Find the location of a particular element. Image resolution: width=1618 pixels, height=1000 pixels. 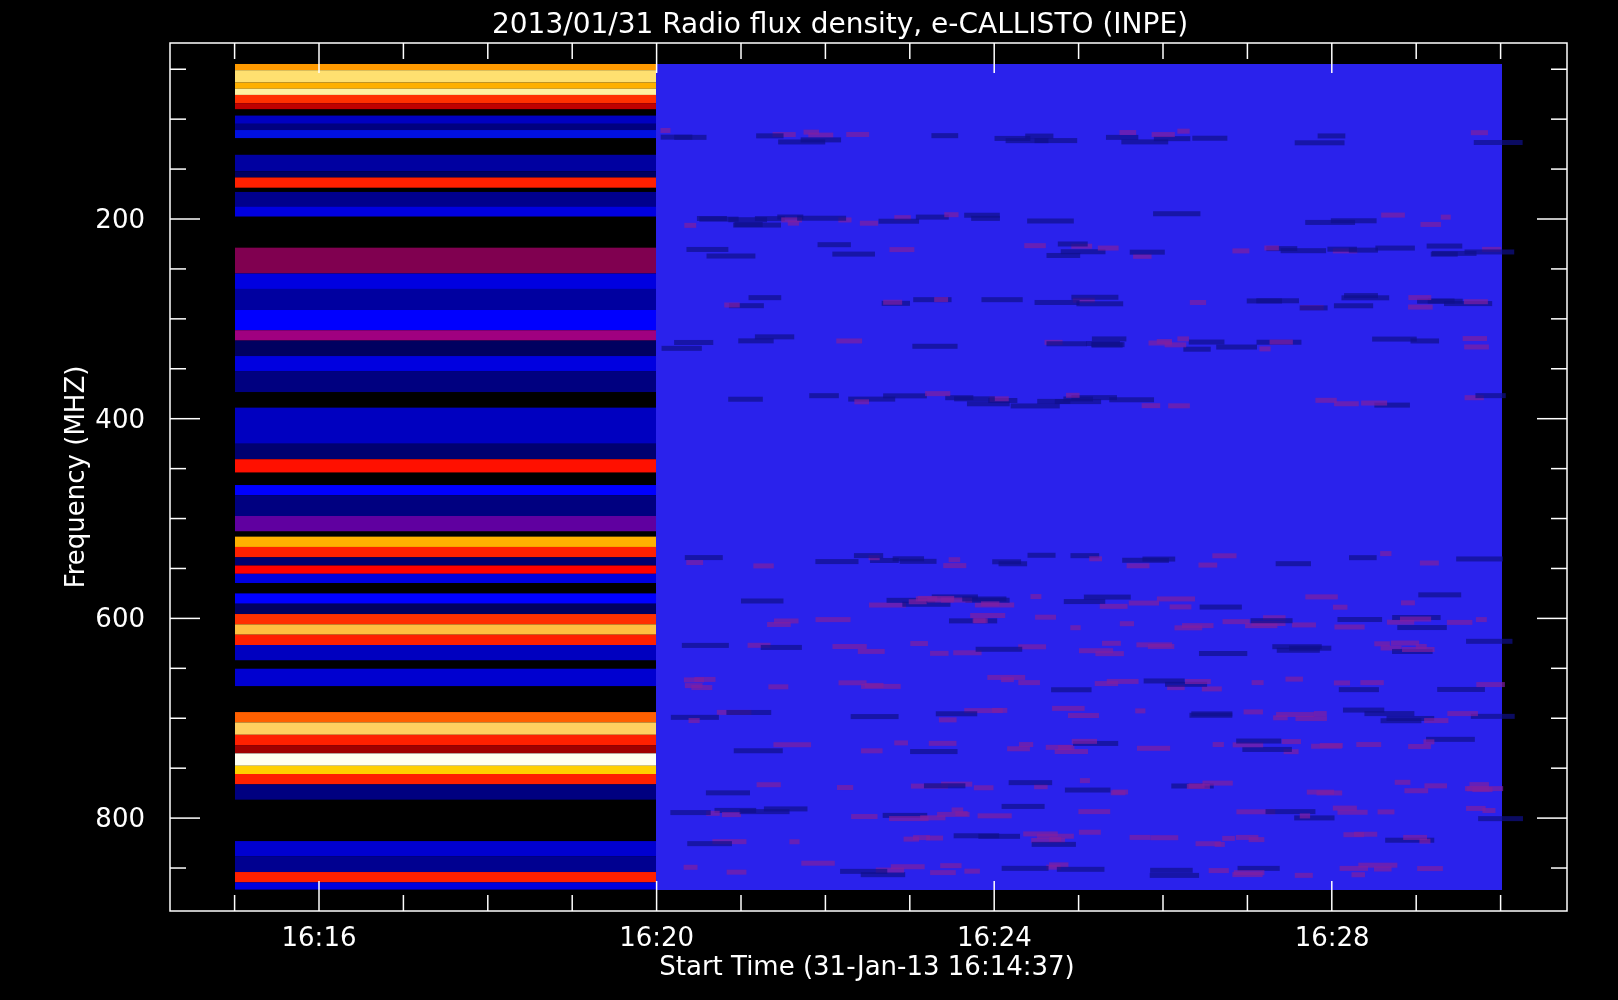

x-tick-label: 16:20 is located at coordinates (657, 937).